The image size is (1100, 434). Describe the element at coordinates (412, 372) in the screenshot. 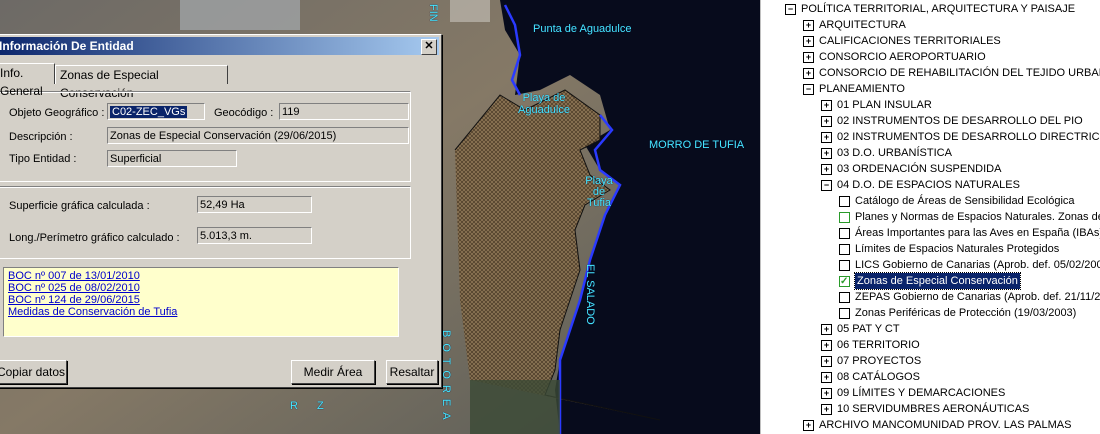

I see `resaltar-button: Resaltar` at that location.